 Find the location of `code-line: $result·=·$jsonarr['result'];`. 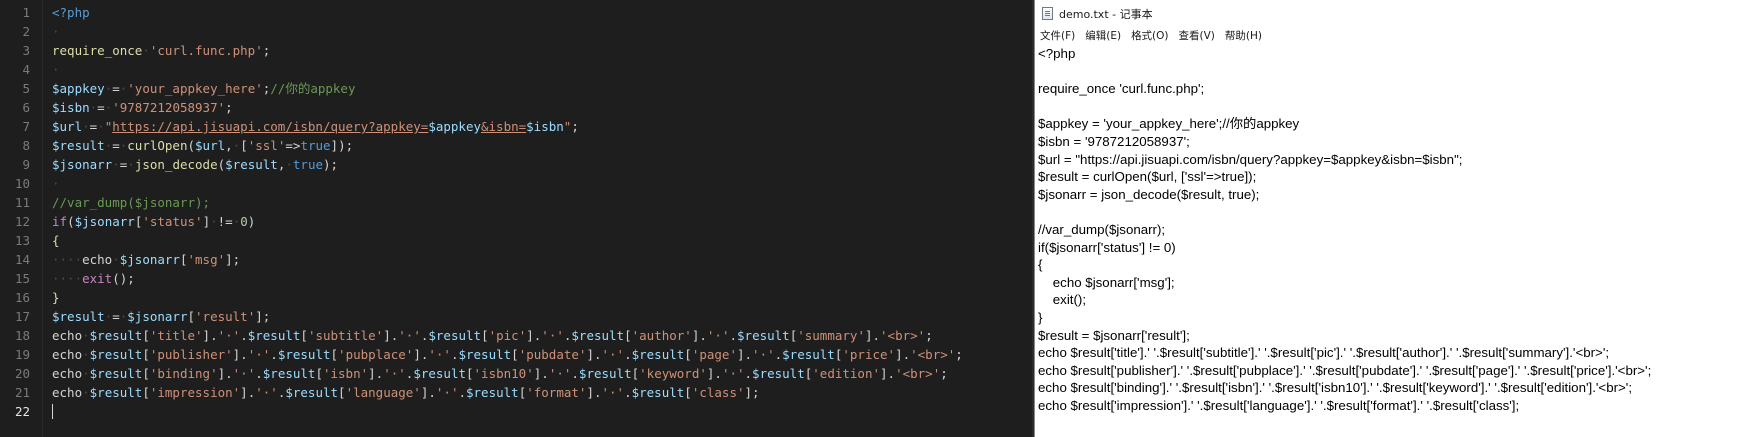

code-line: $result·=·$jsonarr['result']; is located at coordinates (161, 316).